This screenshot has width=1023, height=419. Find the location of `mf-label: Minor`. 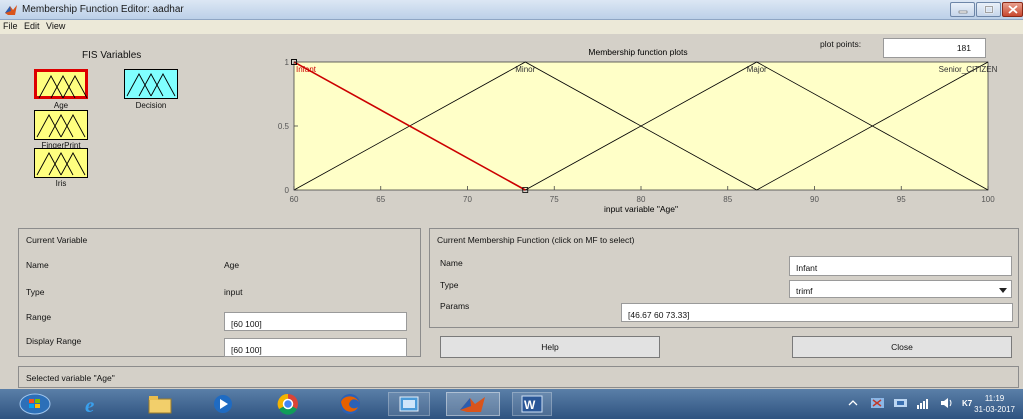

mf-label: Minor is located at coordinates (525, 69).